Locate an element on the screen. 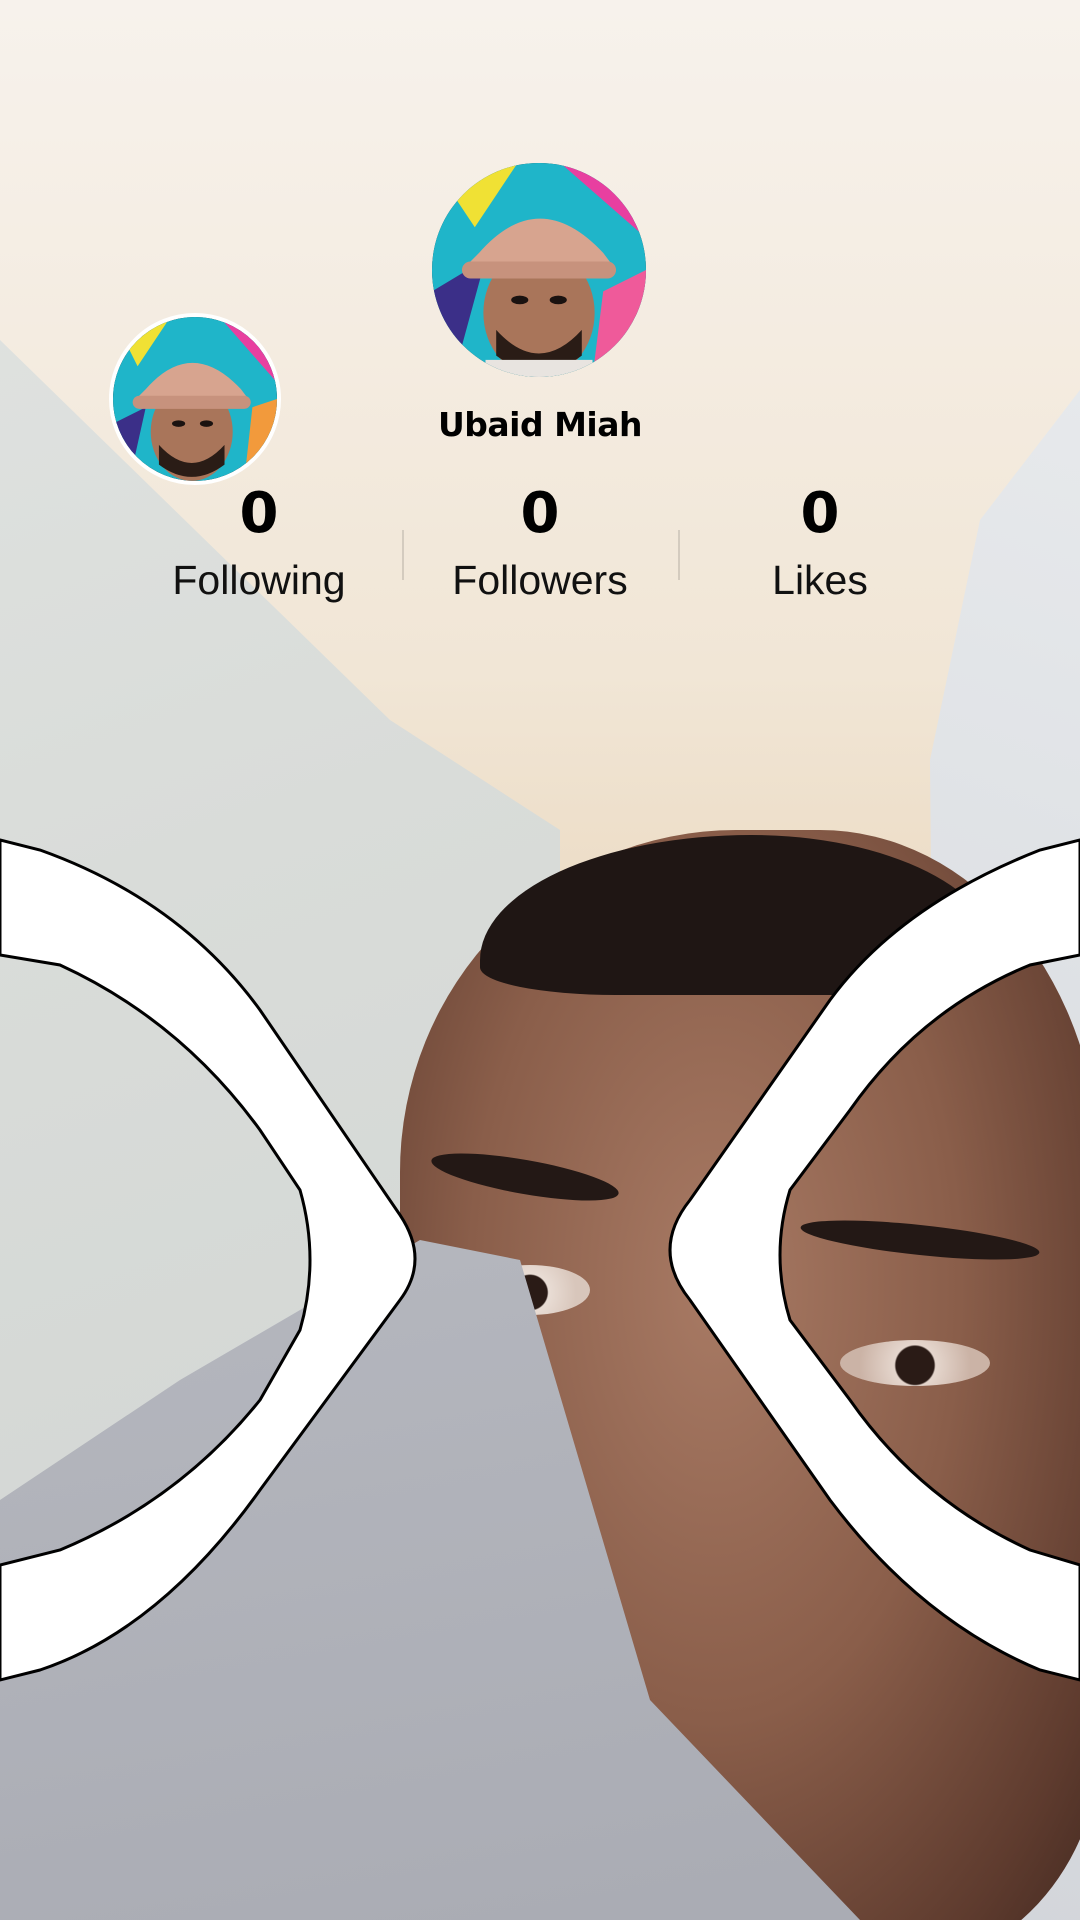 This screenshot has height=1920, width=1080. profile-avatar is located at coordinates (539, 270).